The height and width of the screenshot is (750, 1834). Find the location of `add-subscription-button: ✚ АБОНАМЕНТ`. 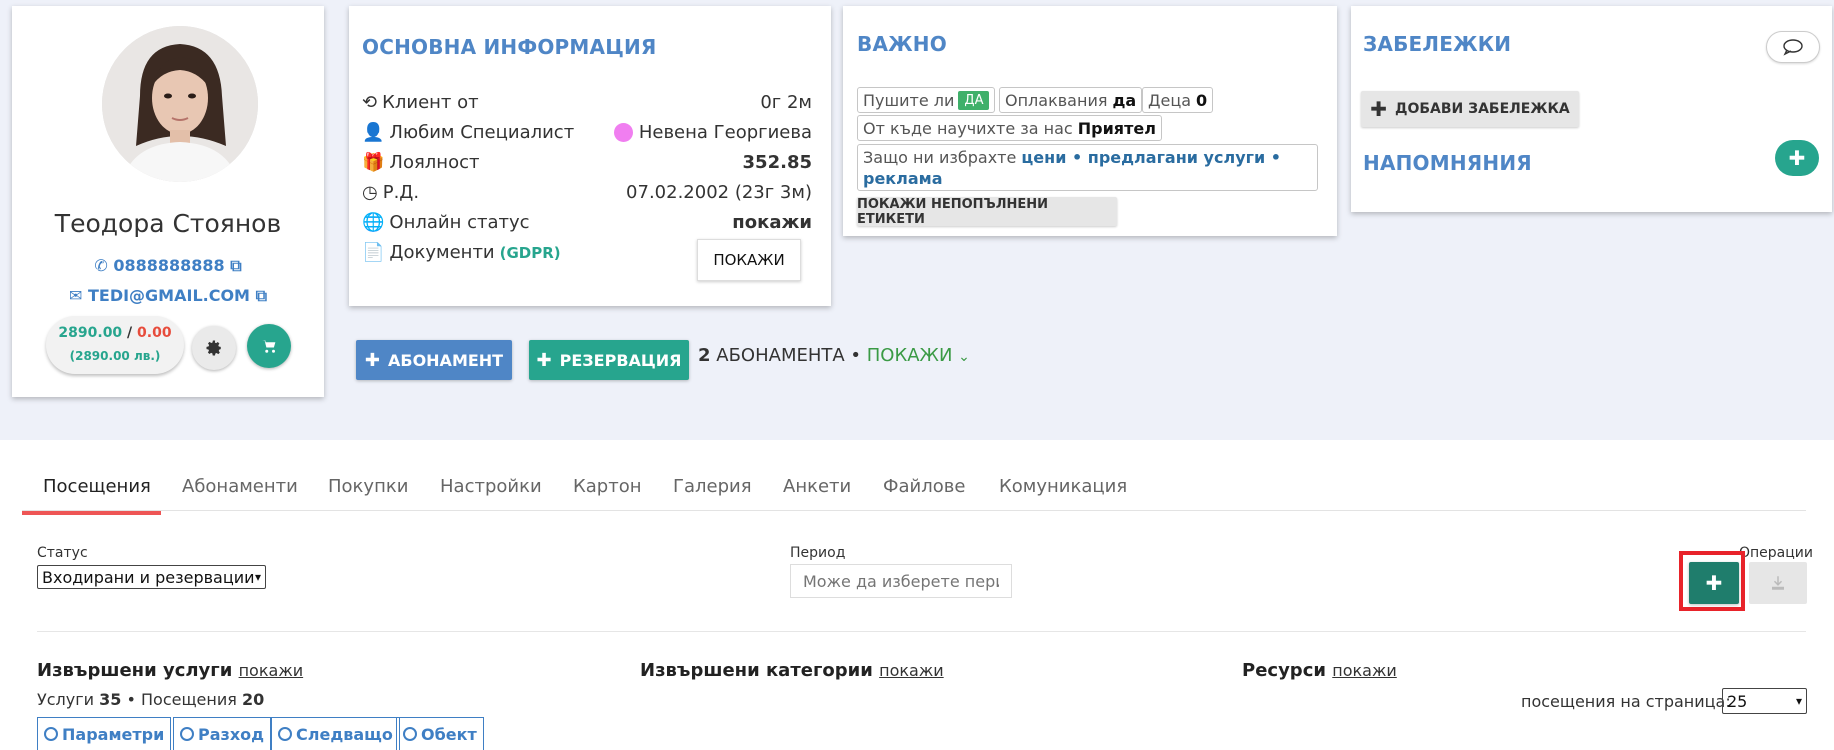

add-subscription-button: ✚ АБОНАМЕНТ is located at coordinates (434, 360).